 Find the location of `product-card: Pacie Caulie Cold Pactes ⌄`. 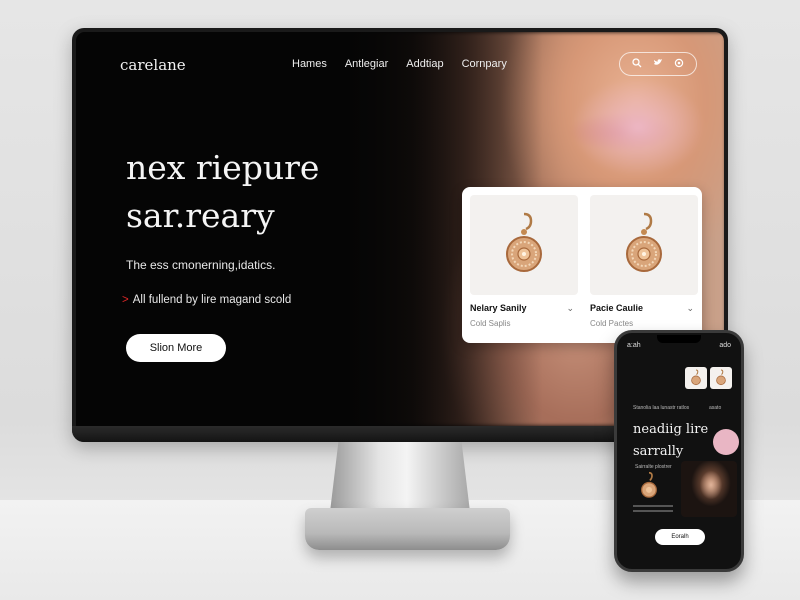

product-card: Pacie Caulie Cold Pactes ⌄ is located at coordinates (644, 265).